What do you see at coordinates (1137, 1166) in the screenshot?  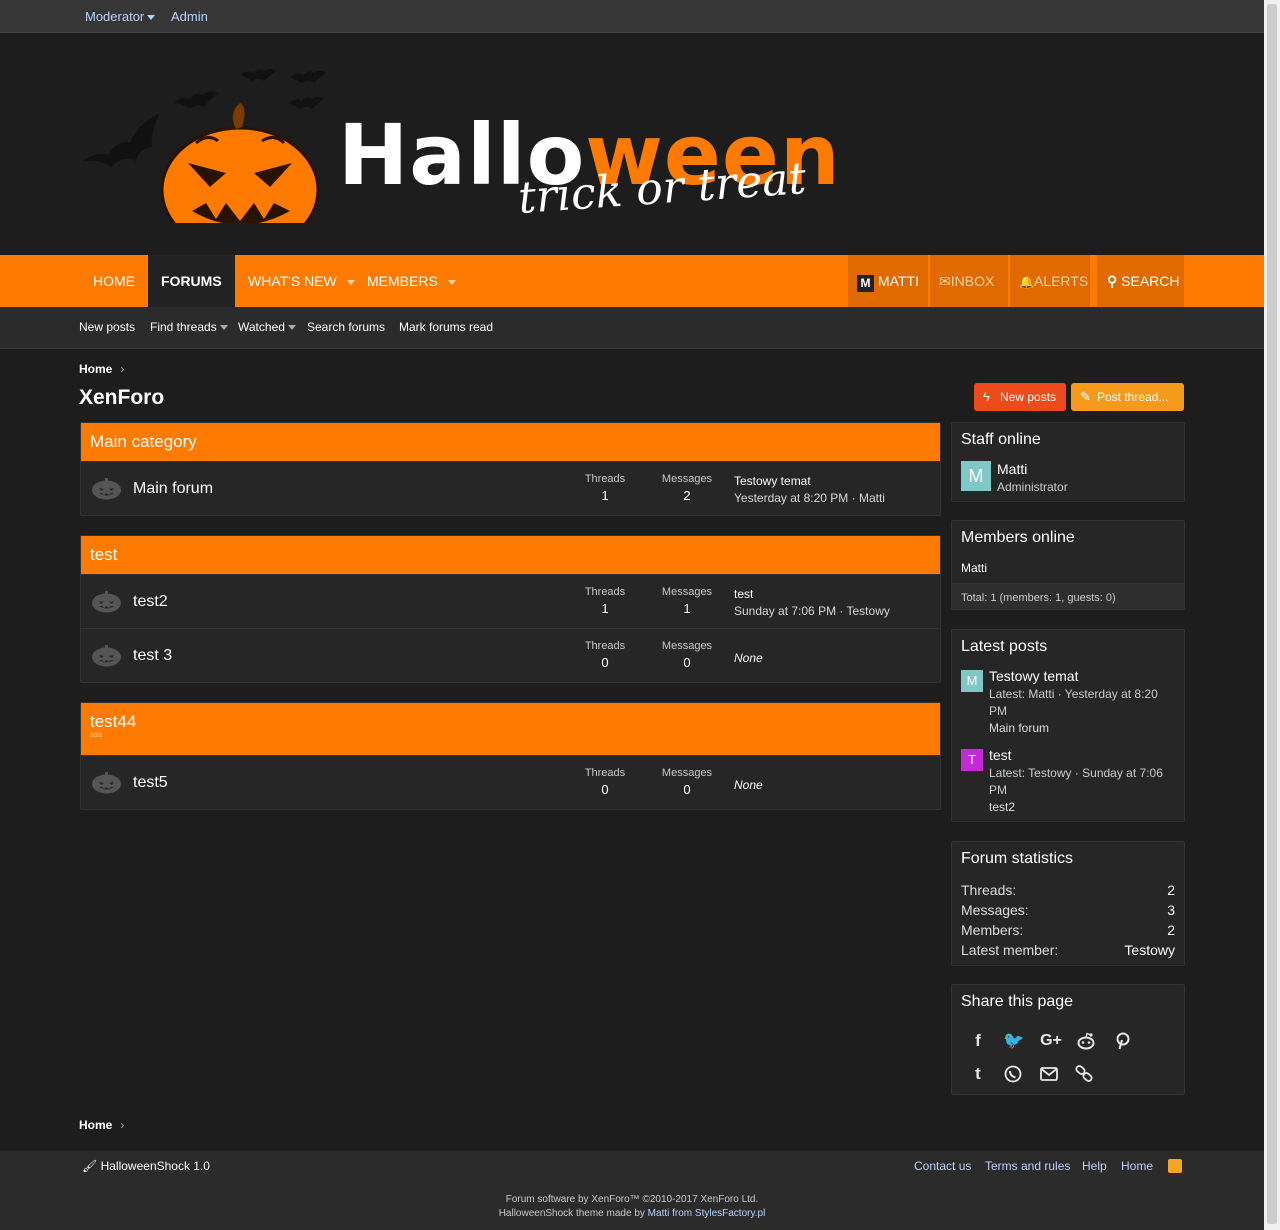 I see `footer-home-link: Home` at bounding box center [1137, 1166].